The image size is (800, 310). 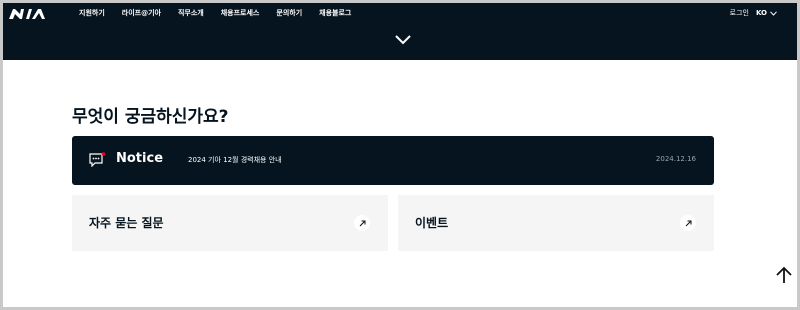 What do you see at coordinates (191, 13) in the screenshot?
I see `nav-item-jobs: 직무소개` at bounding box center [191, 13].